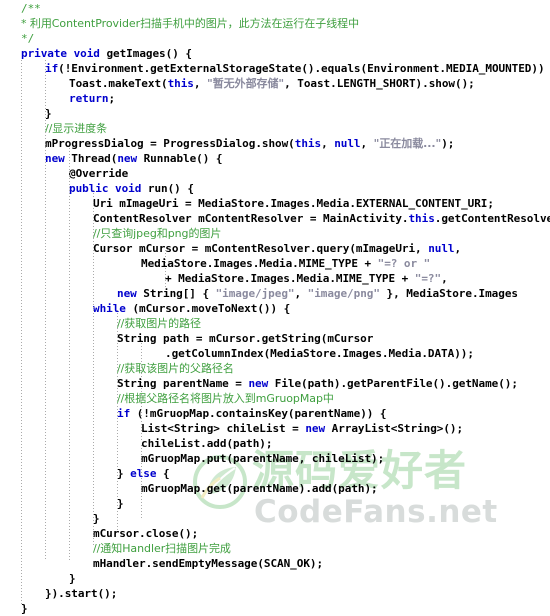 This screenshot has height=616, width=550. What do you see at coordinates (128, 188) in the screenshot?
I see `code-token-k: void` at bounding box center [128, 188].